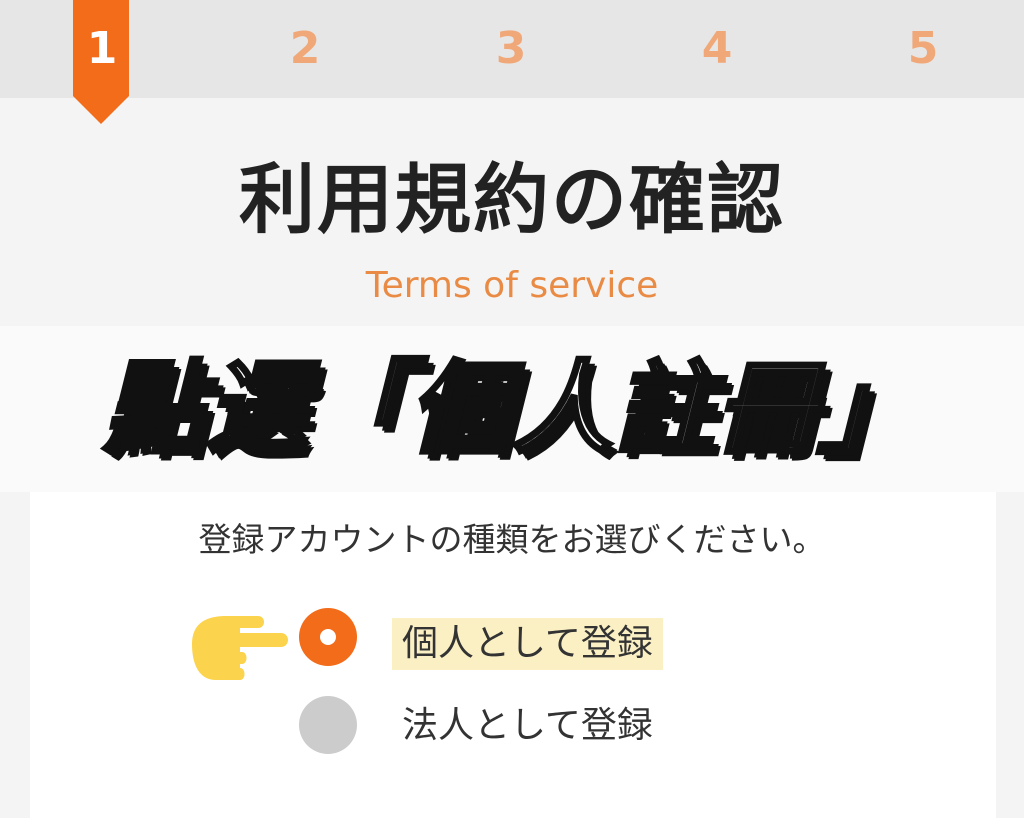 The height and width of the screenshot is (818, 1024). What do you see at coordinates (923, 49) in the screenshot?
I see `step-5: 5` at bounding box center [923, 49].